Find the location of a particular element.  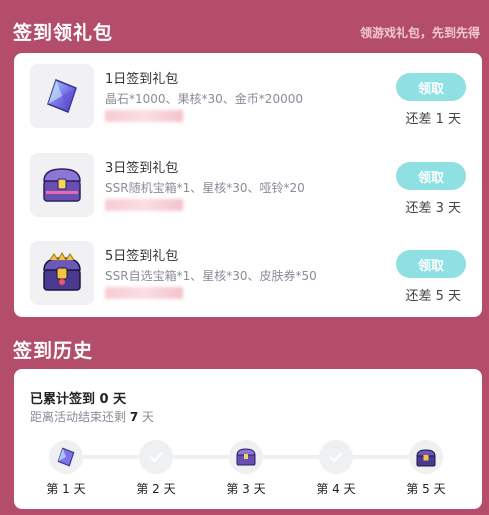

gift-title: 3日签到礼包 is located at coordinates (142, 168).